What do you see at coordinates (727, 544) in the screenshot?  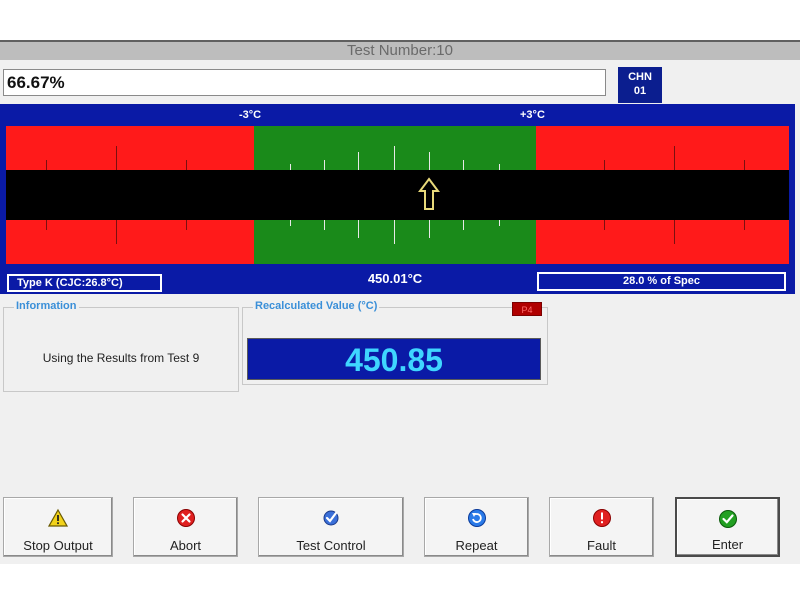 I see `enter-label: Enter` at bounding box center [727, 544].